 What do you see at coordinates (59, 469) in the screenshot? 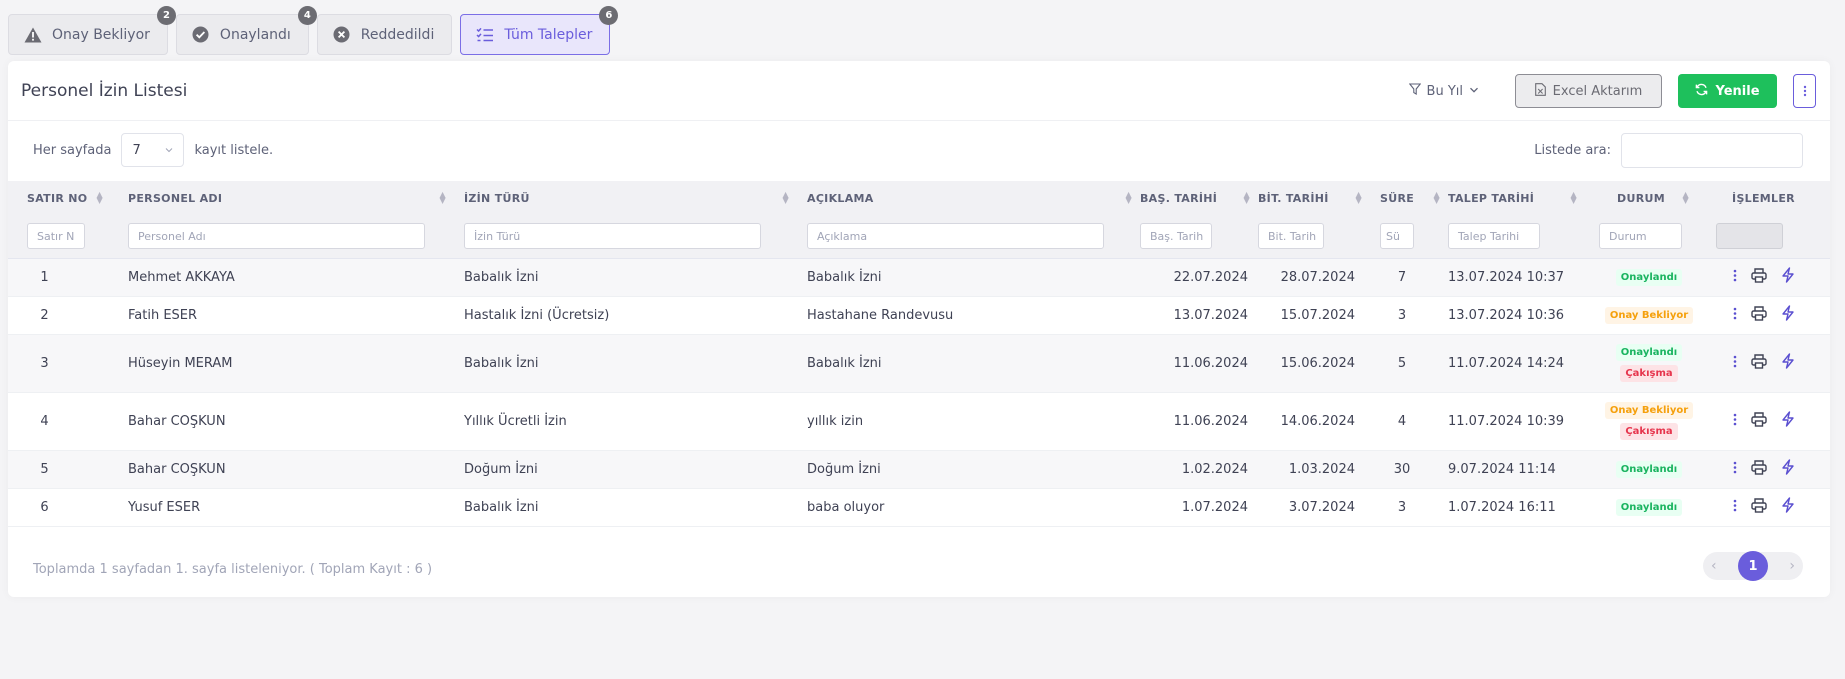
I see `cell-satir-no: 5` at bounding box center [59, 469].